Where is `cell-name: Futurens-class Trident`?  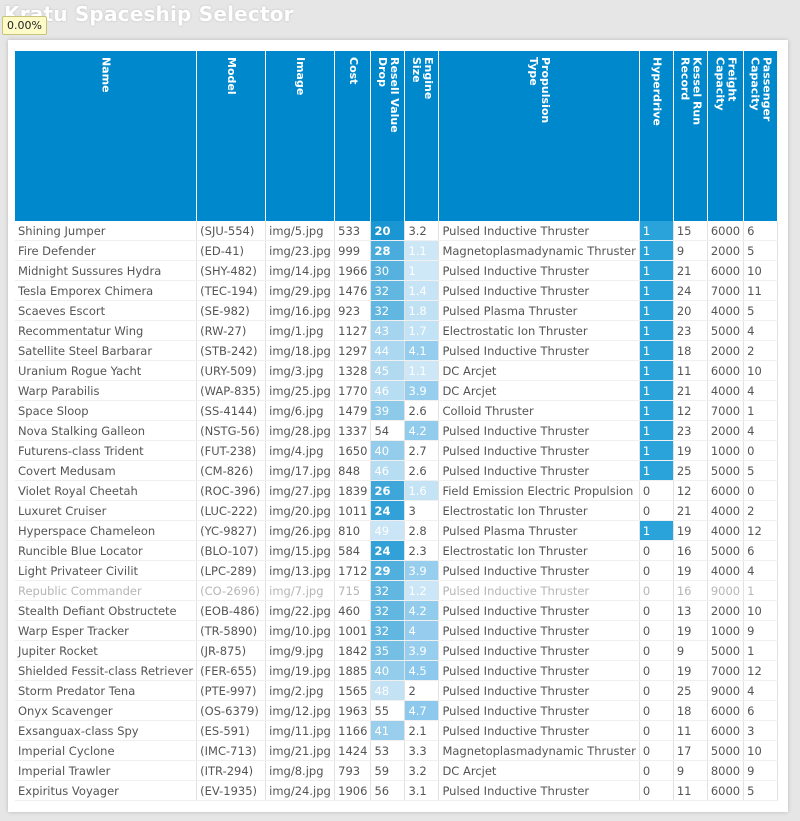 cell-name: Futurens-class Trident is located at coordinates (106, 450).